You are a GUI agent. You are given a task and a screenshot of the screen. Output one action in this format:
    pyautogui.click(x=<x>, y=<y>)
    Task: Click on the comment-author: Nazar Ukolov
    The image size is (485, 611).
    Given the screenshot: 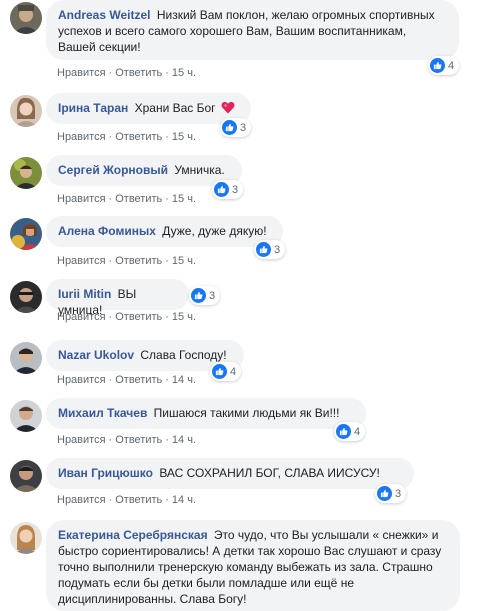 What is the action you would take?
    pyautogui.click(x=96, y=355)
    